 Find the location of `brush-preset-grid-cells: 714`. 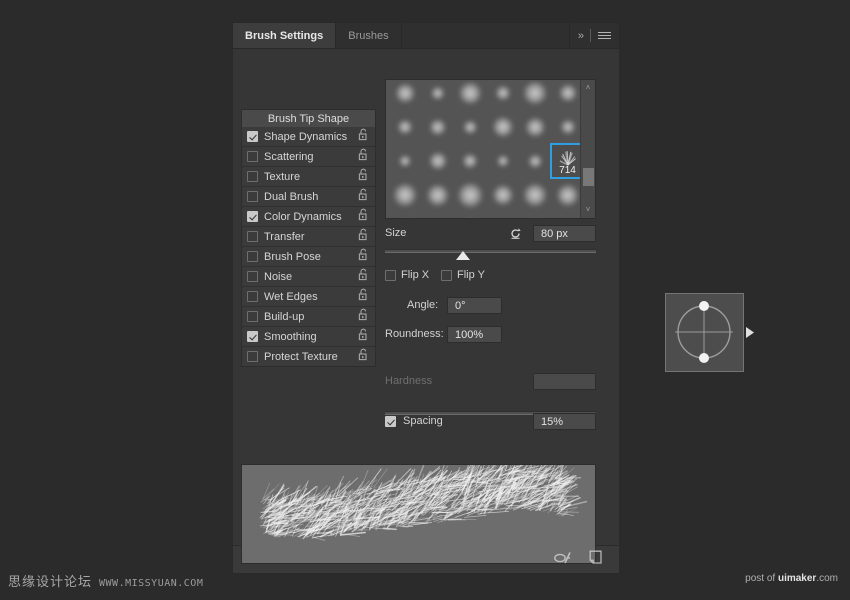

brush-preset-grid-cells: 714 is located at coordinates (483, 149).